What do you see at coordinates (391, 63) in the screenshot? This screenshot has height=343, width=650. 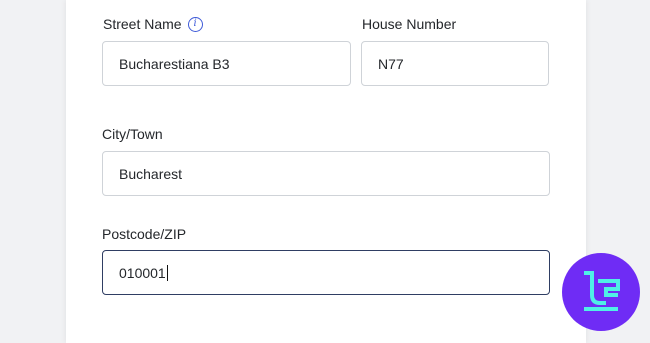 I see `house-number-value: N77` at bounding box center [391, 63].